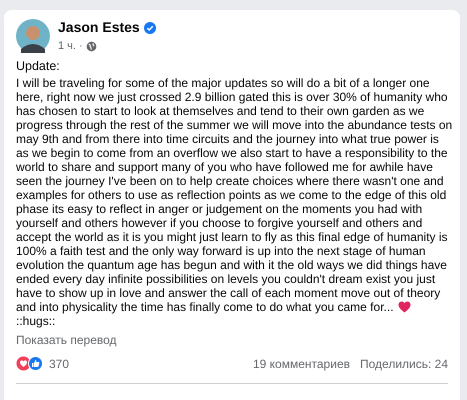 This screenshot has height=400, width=467. Describe the element at coordinates (67, 46) in the screenshot. I see `post-time: 1 ч.` at that location.